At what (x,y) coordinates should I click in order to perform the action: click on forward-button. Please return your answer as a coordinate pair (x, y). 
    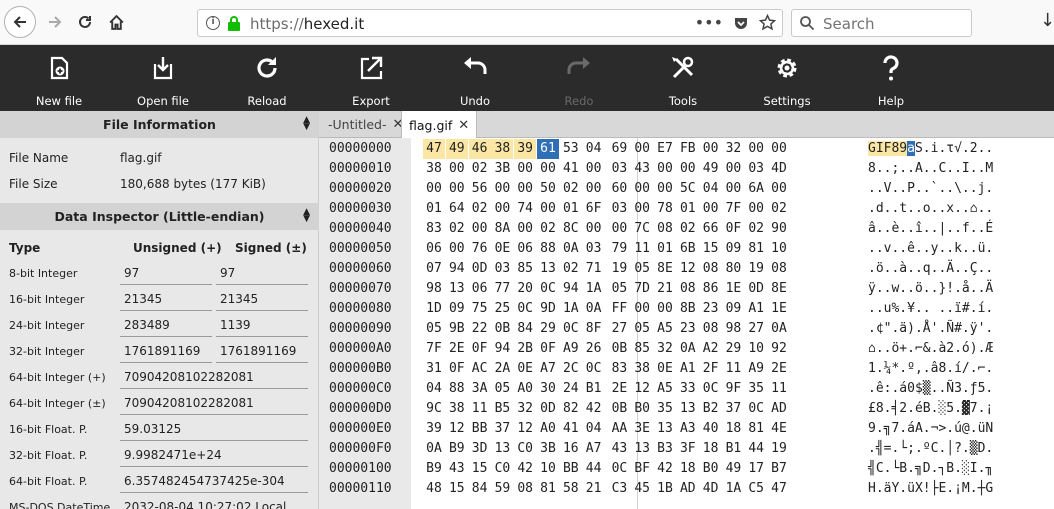
    Looking at the image, I should click on (55, 22).